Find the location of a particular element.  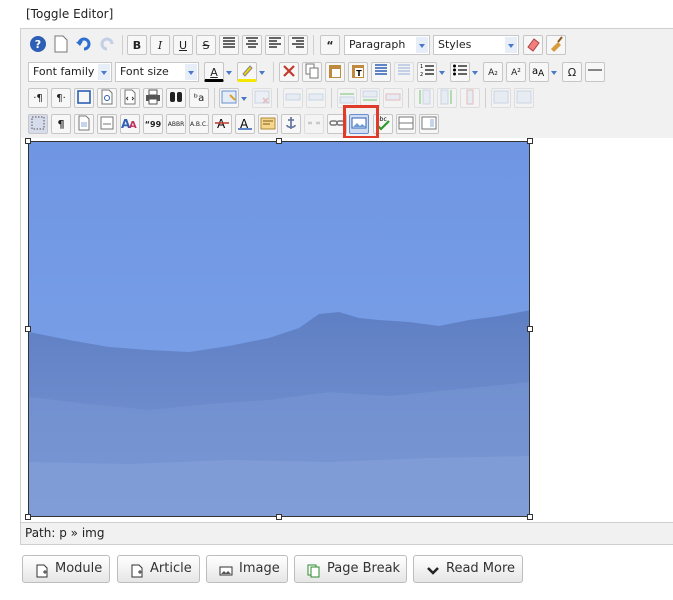

resize-handle-bottom is located at coordinates (279, 517).